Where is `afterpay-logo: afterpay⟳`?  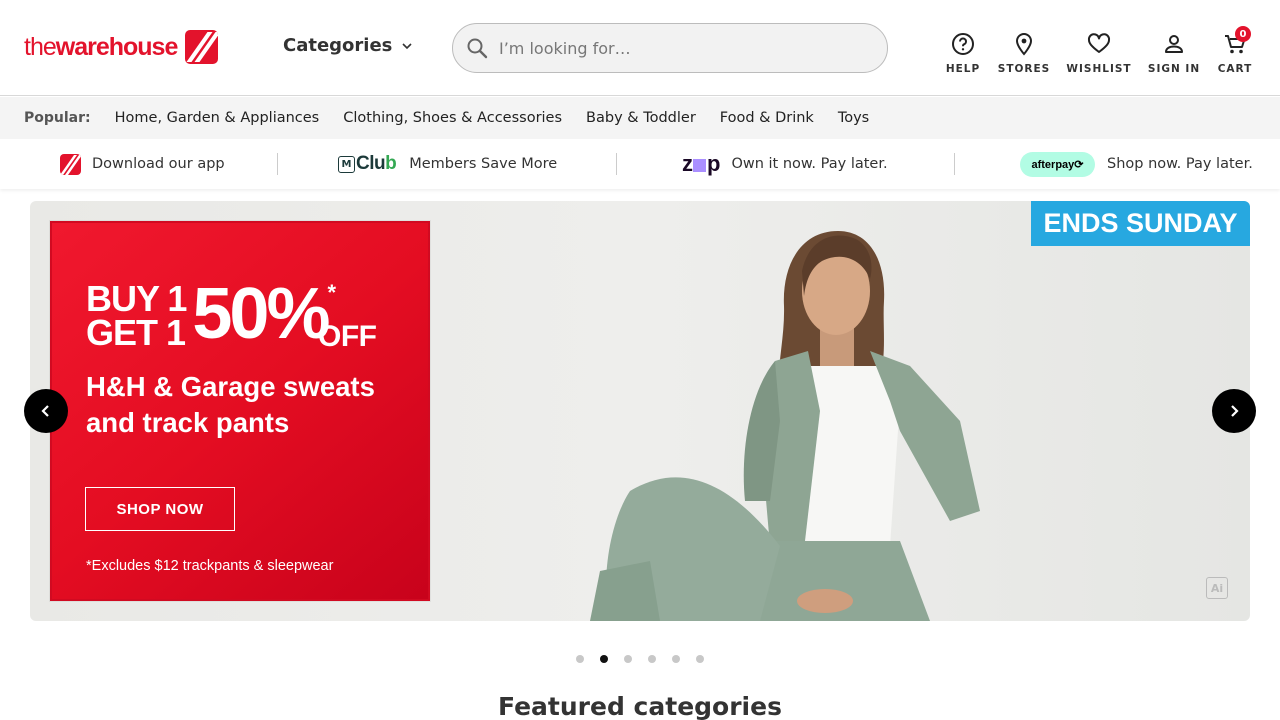
afterpay-logo: afterpay⟳ is located at coordinates (1057, 164).